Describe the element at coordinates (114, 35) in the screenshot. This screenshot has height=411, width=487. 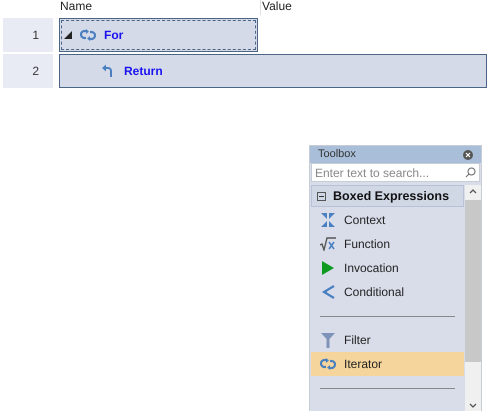
I see `node-label: For` at that location.